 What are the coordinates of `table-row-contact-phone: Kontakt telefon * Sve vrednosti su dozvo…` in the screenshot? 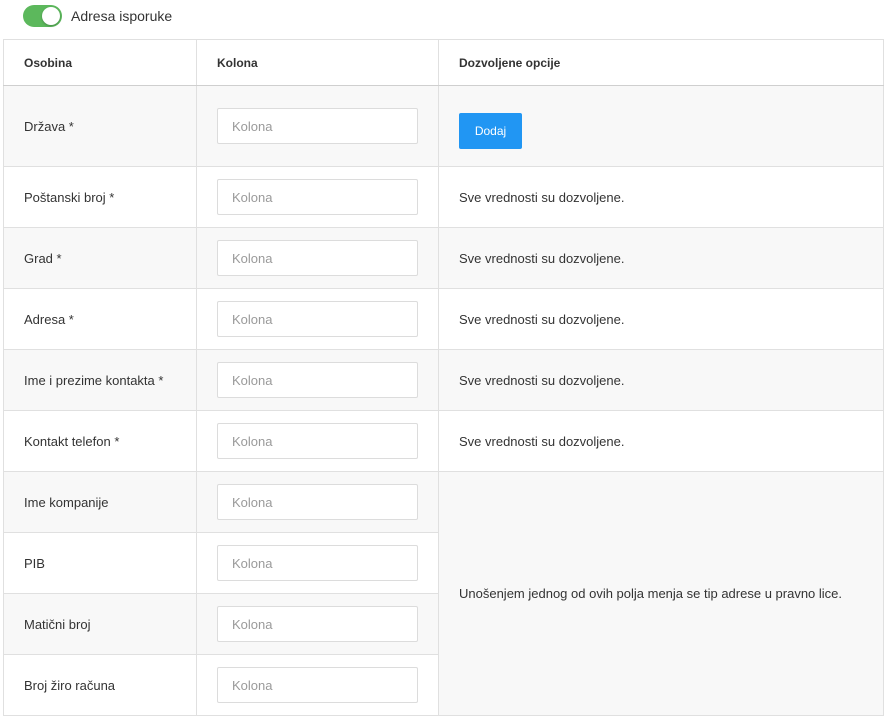 It's located at (443, 441).